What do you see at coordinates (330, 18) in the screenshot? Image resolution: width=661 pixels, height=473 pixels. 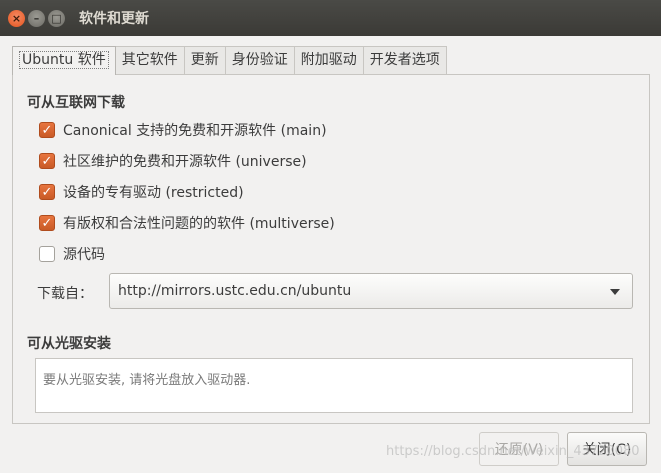 I see `title-bar: × – □ 软件和更新` at bounding box center [330, 18].